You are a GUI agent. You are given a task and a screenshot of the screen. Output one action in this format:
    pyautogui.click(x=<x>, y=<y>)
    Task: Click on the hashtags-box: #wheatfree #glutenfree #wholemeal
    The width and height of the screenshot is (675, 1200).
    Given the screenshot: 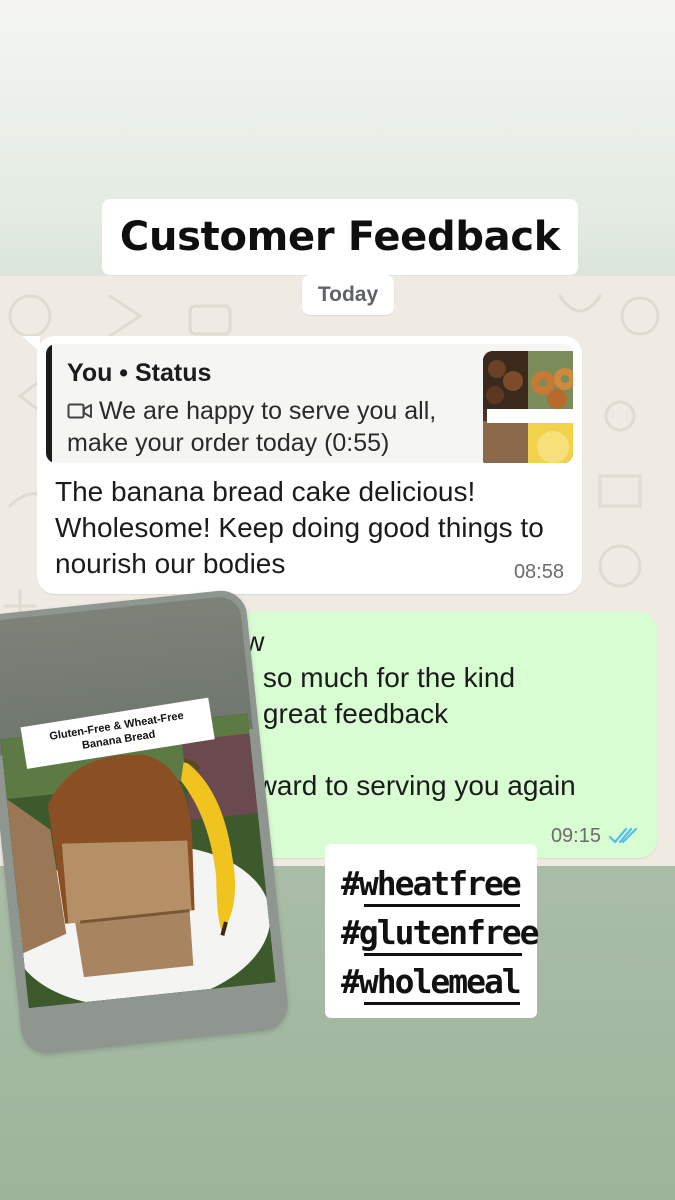 What is the action you would take?
    pyautogui.click(x=432, y=931)
    